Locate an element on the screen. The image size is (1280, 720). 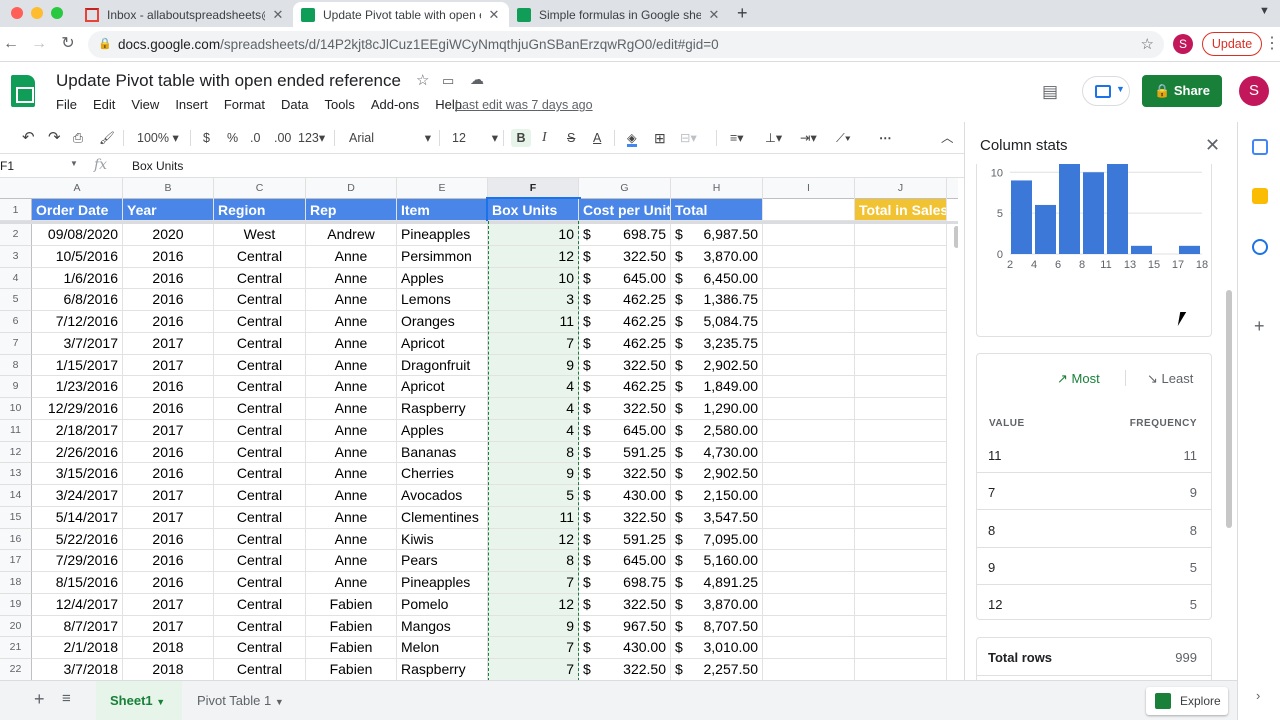
row-header: 7 is located at coordinates (16, 343).